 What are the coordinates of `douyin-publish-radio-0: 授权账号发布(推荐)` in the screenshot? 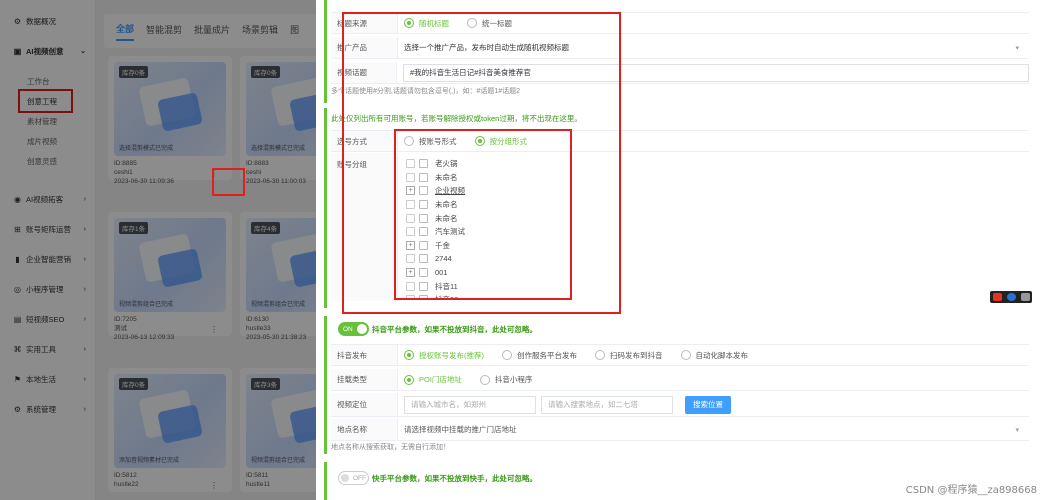 It's located at (444, 355).